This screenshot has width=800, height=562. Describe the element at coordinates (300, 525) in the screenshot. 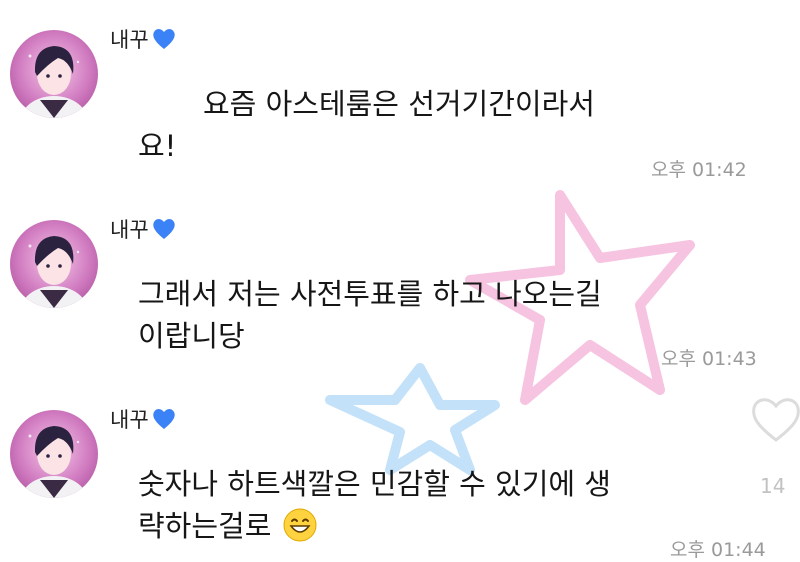

I see `grinning-smile-emoji-icon` at that location.